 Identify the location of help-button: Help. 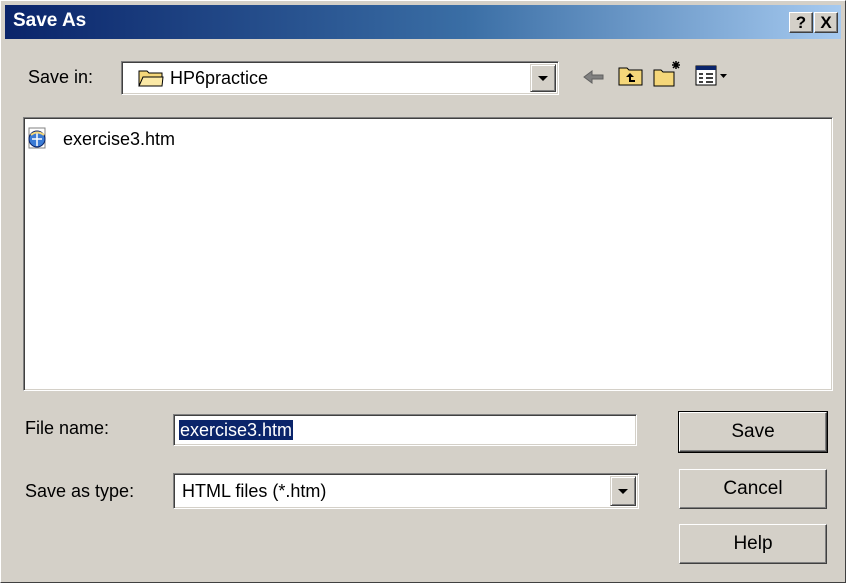
(753, 544).